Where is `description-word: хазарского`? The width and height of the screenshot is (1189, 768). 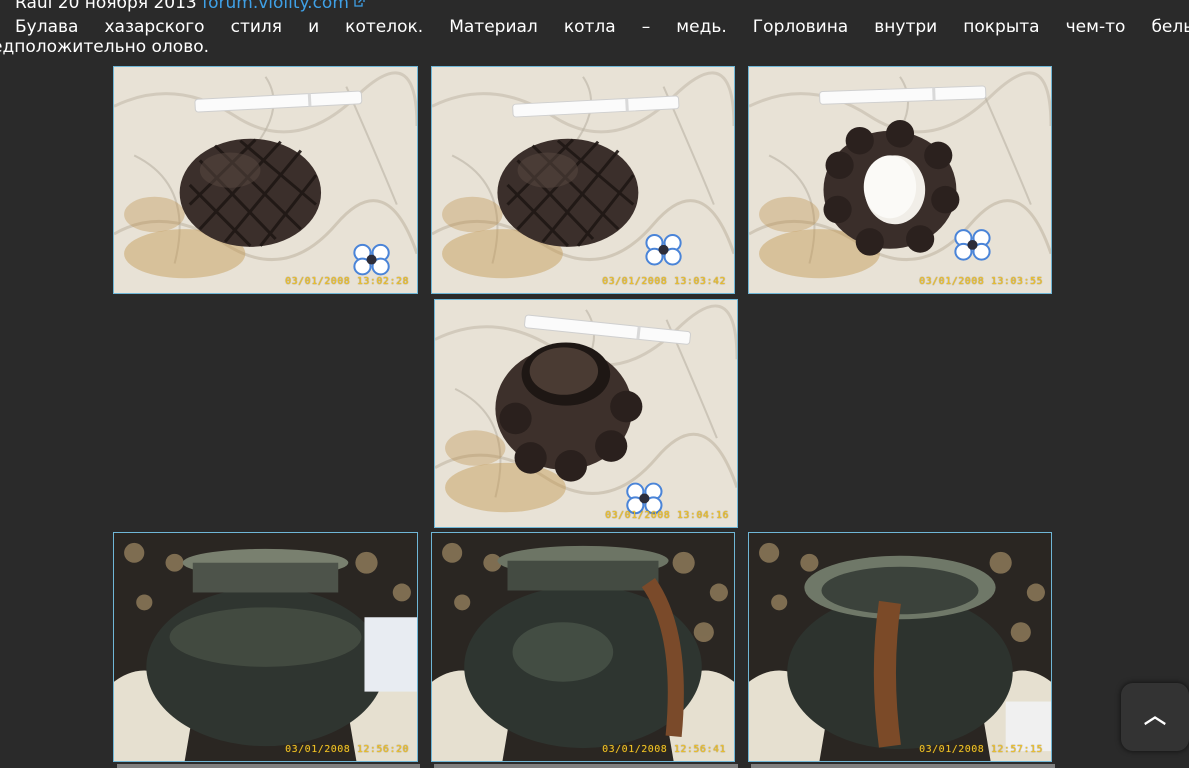
description-word: хазарского is located at coordinates (154, 27).